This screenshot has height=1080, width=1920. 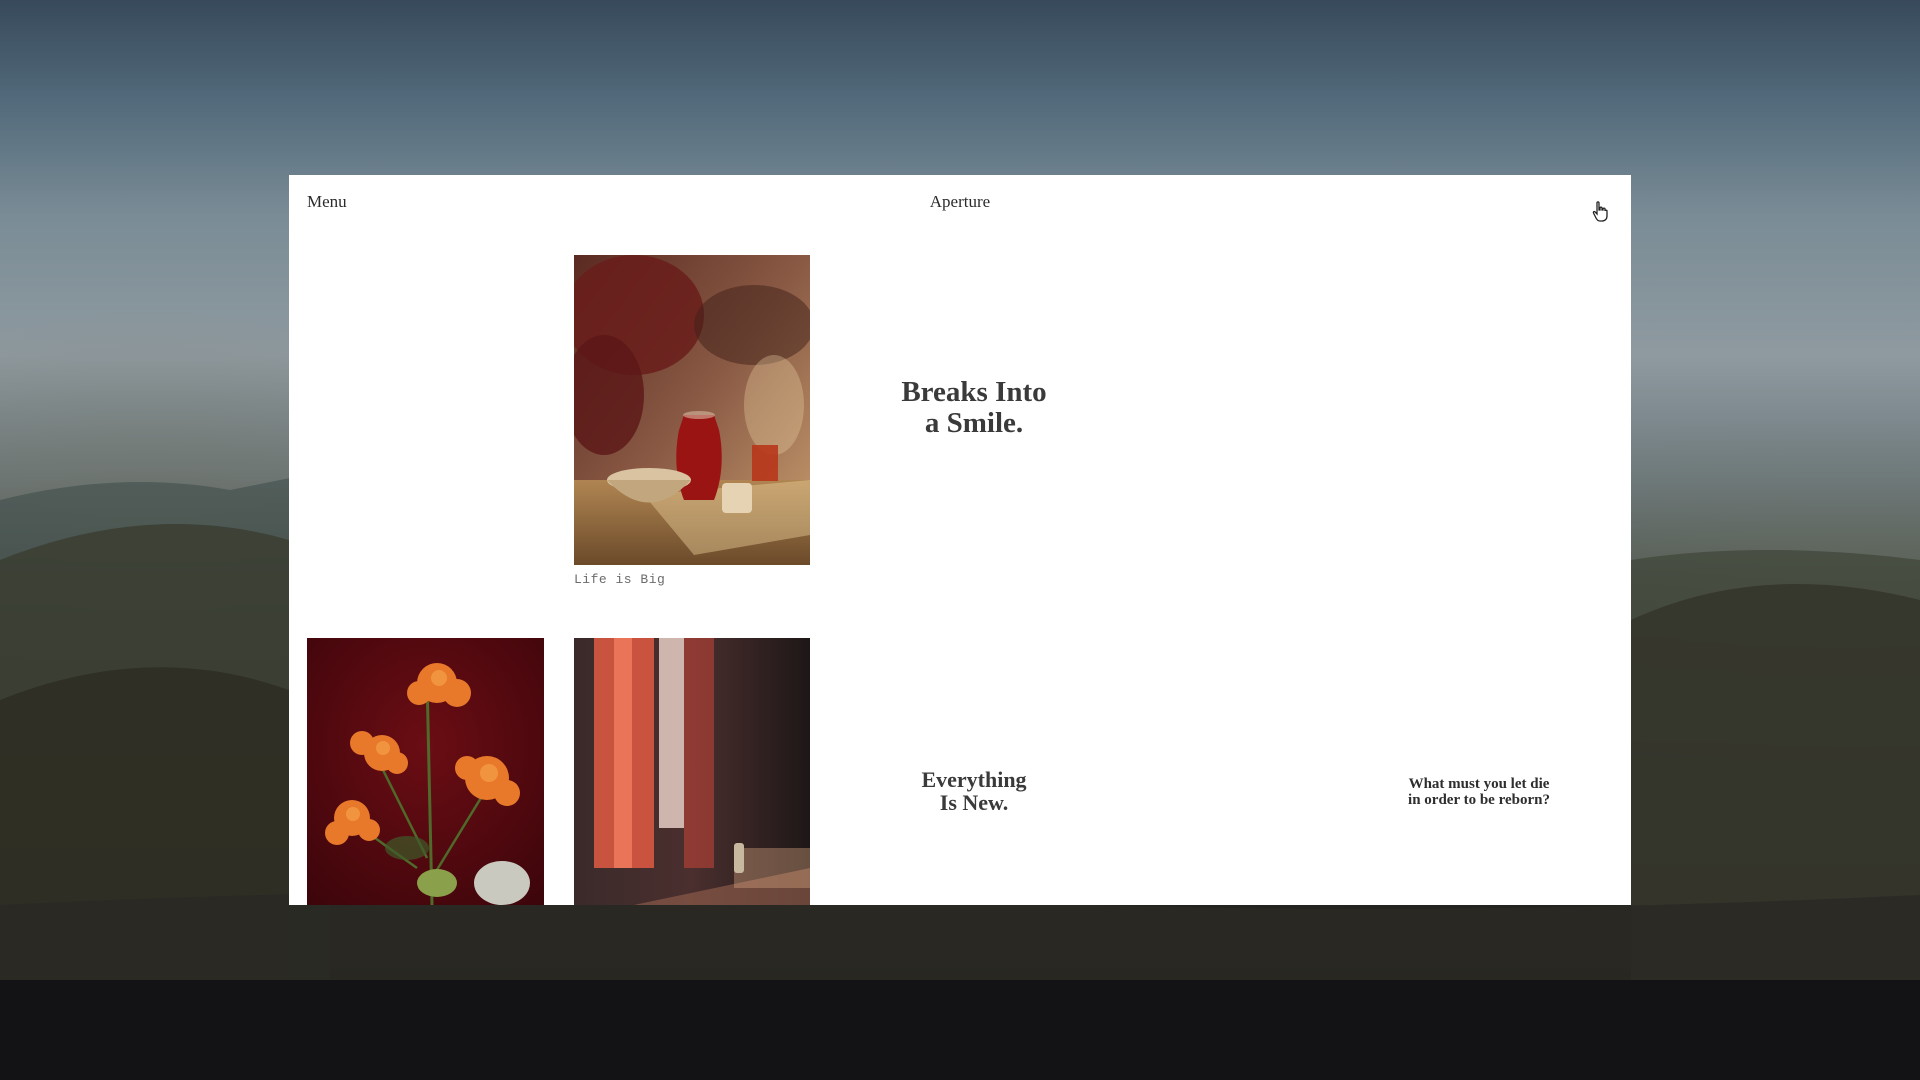 I want to click on hand-pointer-icon, so click(x=1601, y=211).